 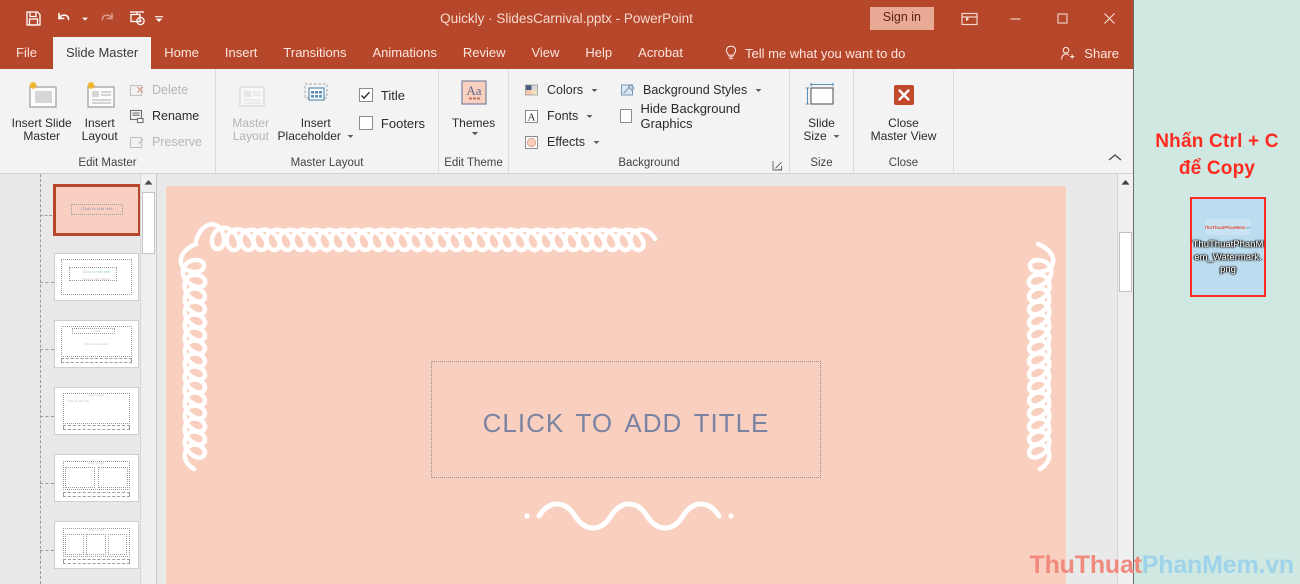 What do you see at coordinates (1116, 161) in the screenshot?
I see `collapse-ribbon-icon` at bounding box center [1116, 161].